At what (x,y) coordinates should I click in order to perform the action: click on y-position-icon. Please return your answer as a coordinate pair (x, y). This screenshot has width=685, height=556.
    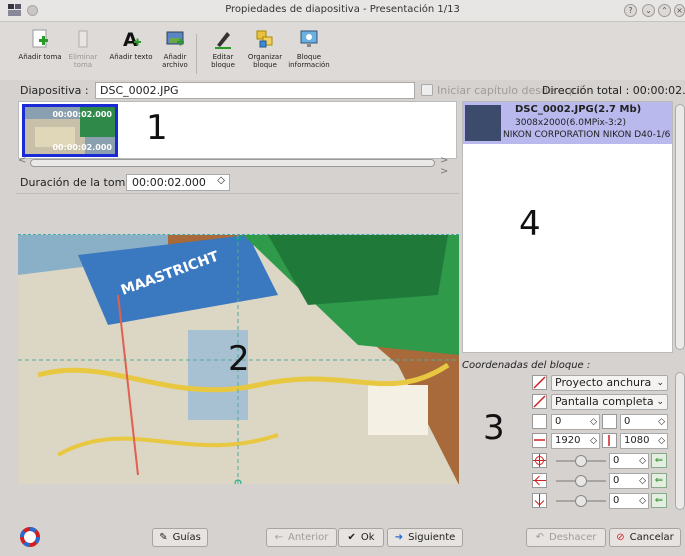
    Looking at the image, I should click on (609, 421).